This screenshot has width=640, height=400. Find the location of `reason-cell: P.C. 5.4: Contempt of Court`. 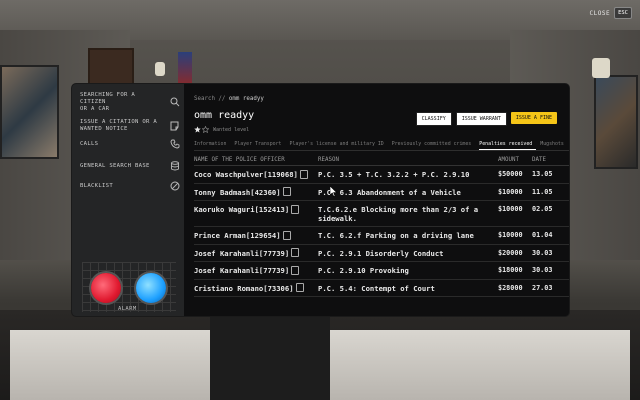

reason-cell: P.C. 5.4: Contempt of Court is located at coordinates (408, 288).